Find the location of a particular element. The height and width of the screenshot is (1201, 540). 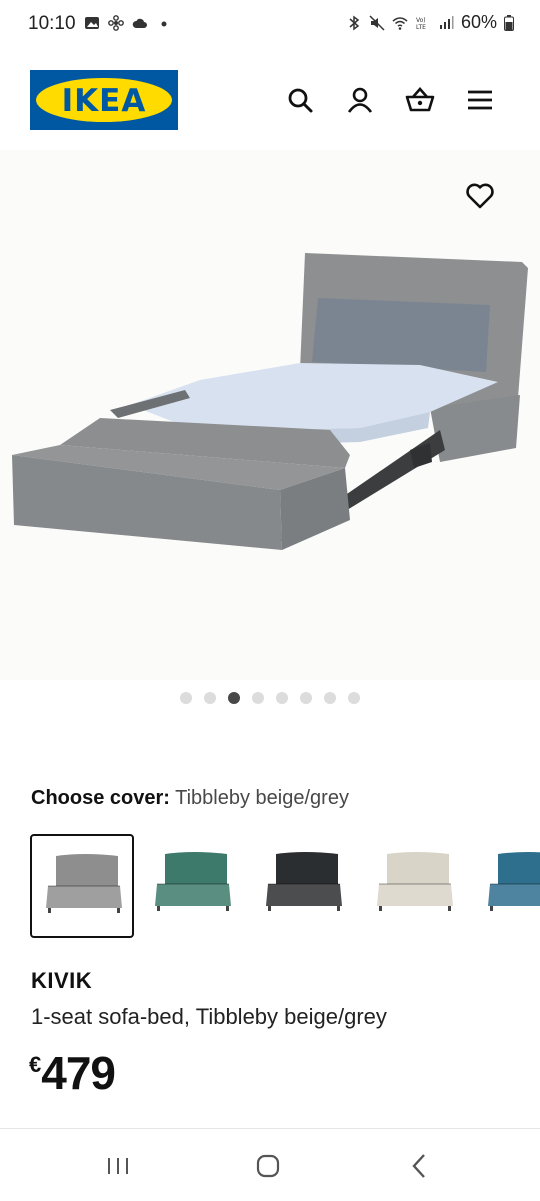

favourite-heart-icon is located at coordinates (480, 196).